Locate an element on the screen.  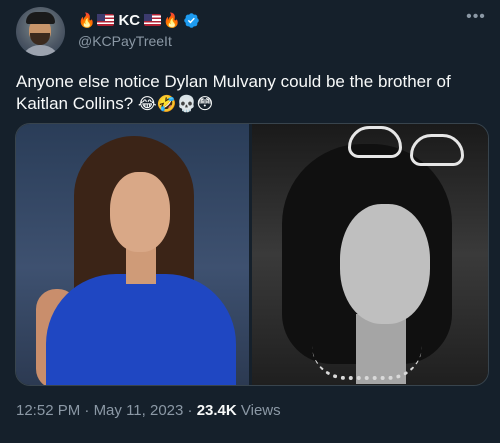
views-label: Views is located at coordinates (260, 410).